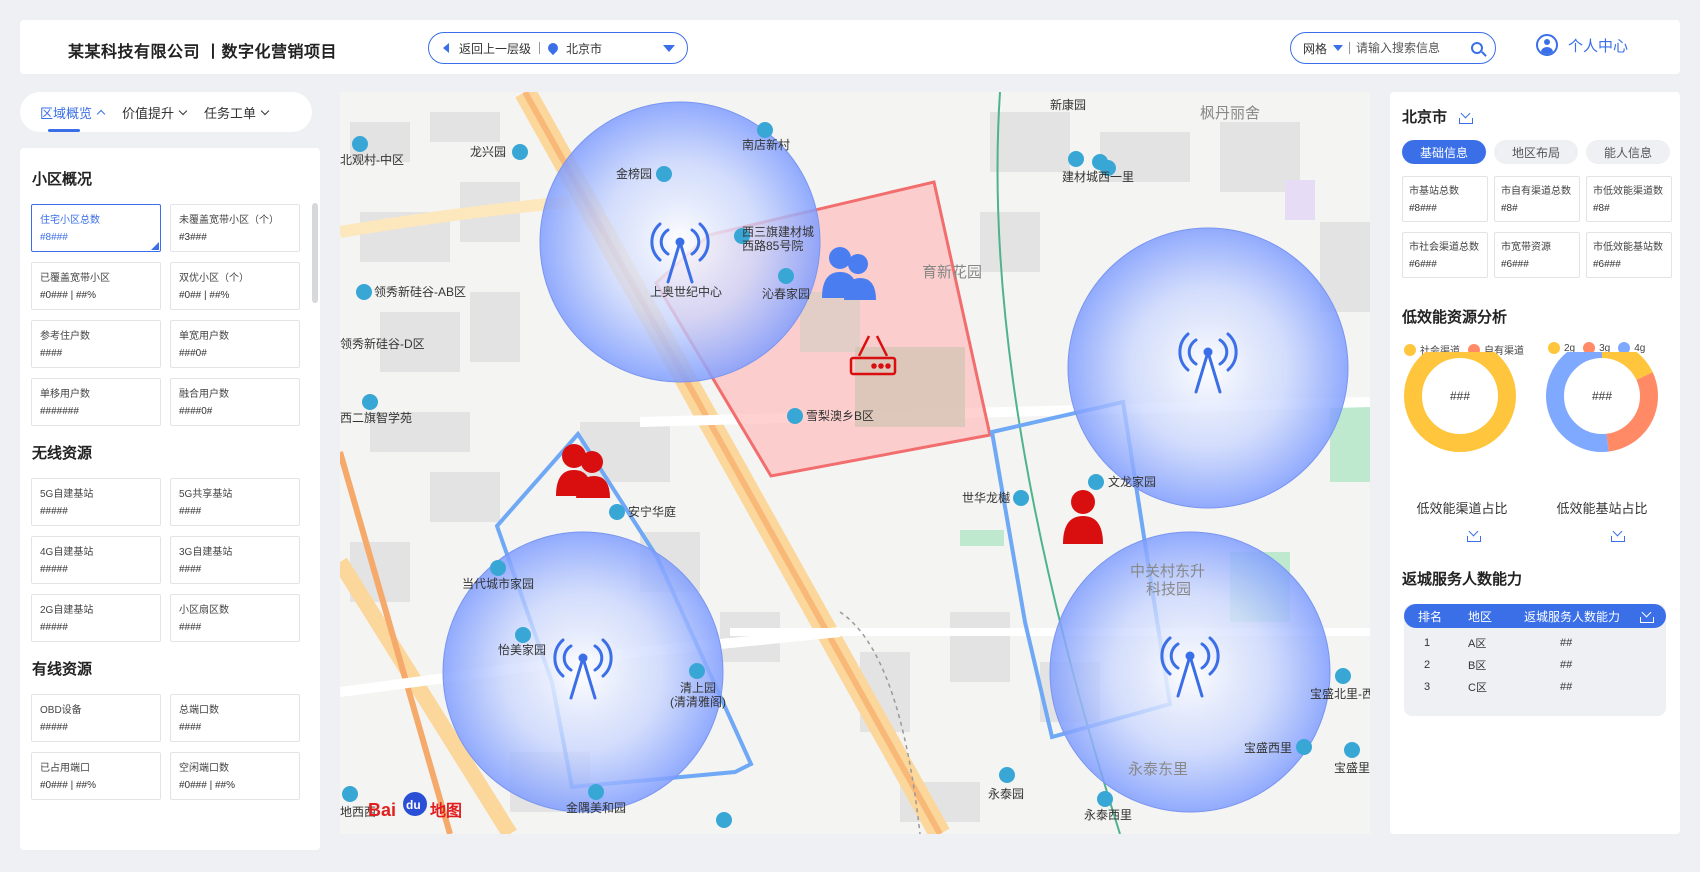 Image resolution: width=1700 pixels, height=872 pixels. Describe the element at coordinates (235, 228) in the screenshot. I see `stat-card: 未覆盖宽带小区（个） #3###` at that location.